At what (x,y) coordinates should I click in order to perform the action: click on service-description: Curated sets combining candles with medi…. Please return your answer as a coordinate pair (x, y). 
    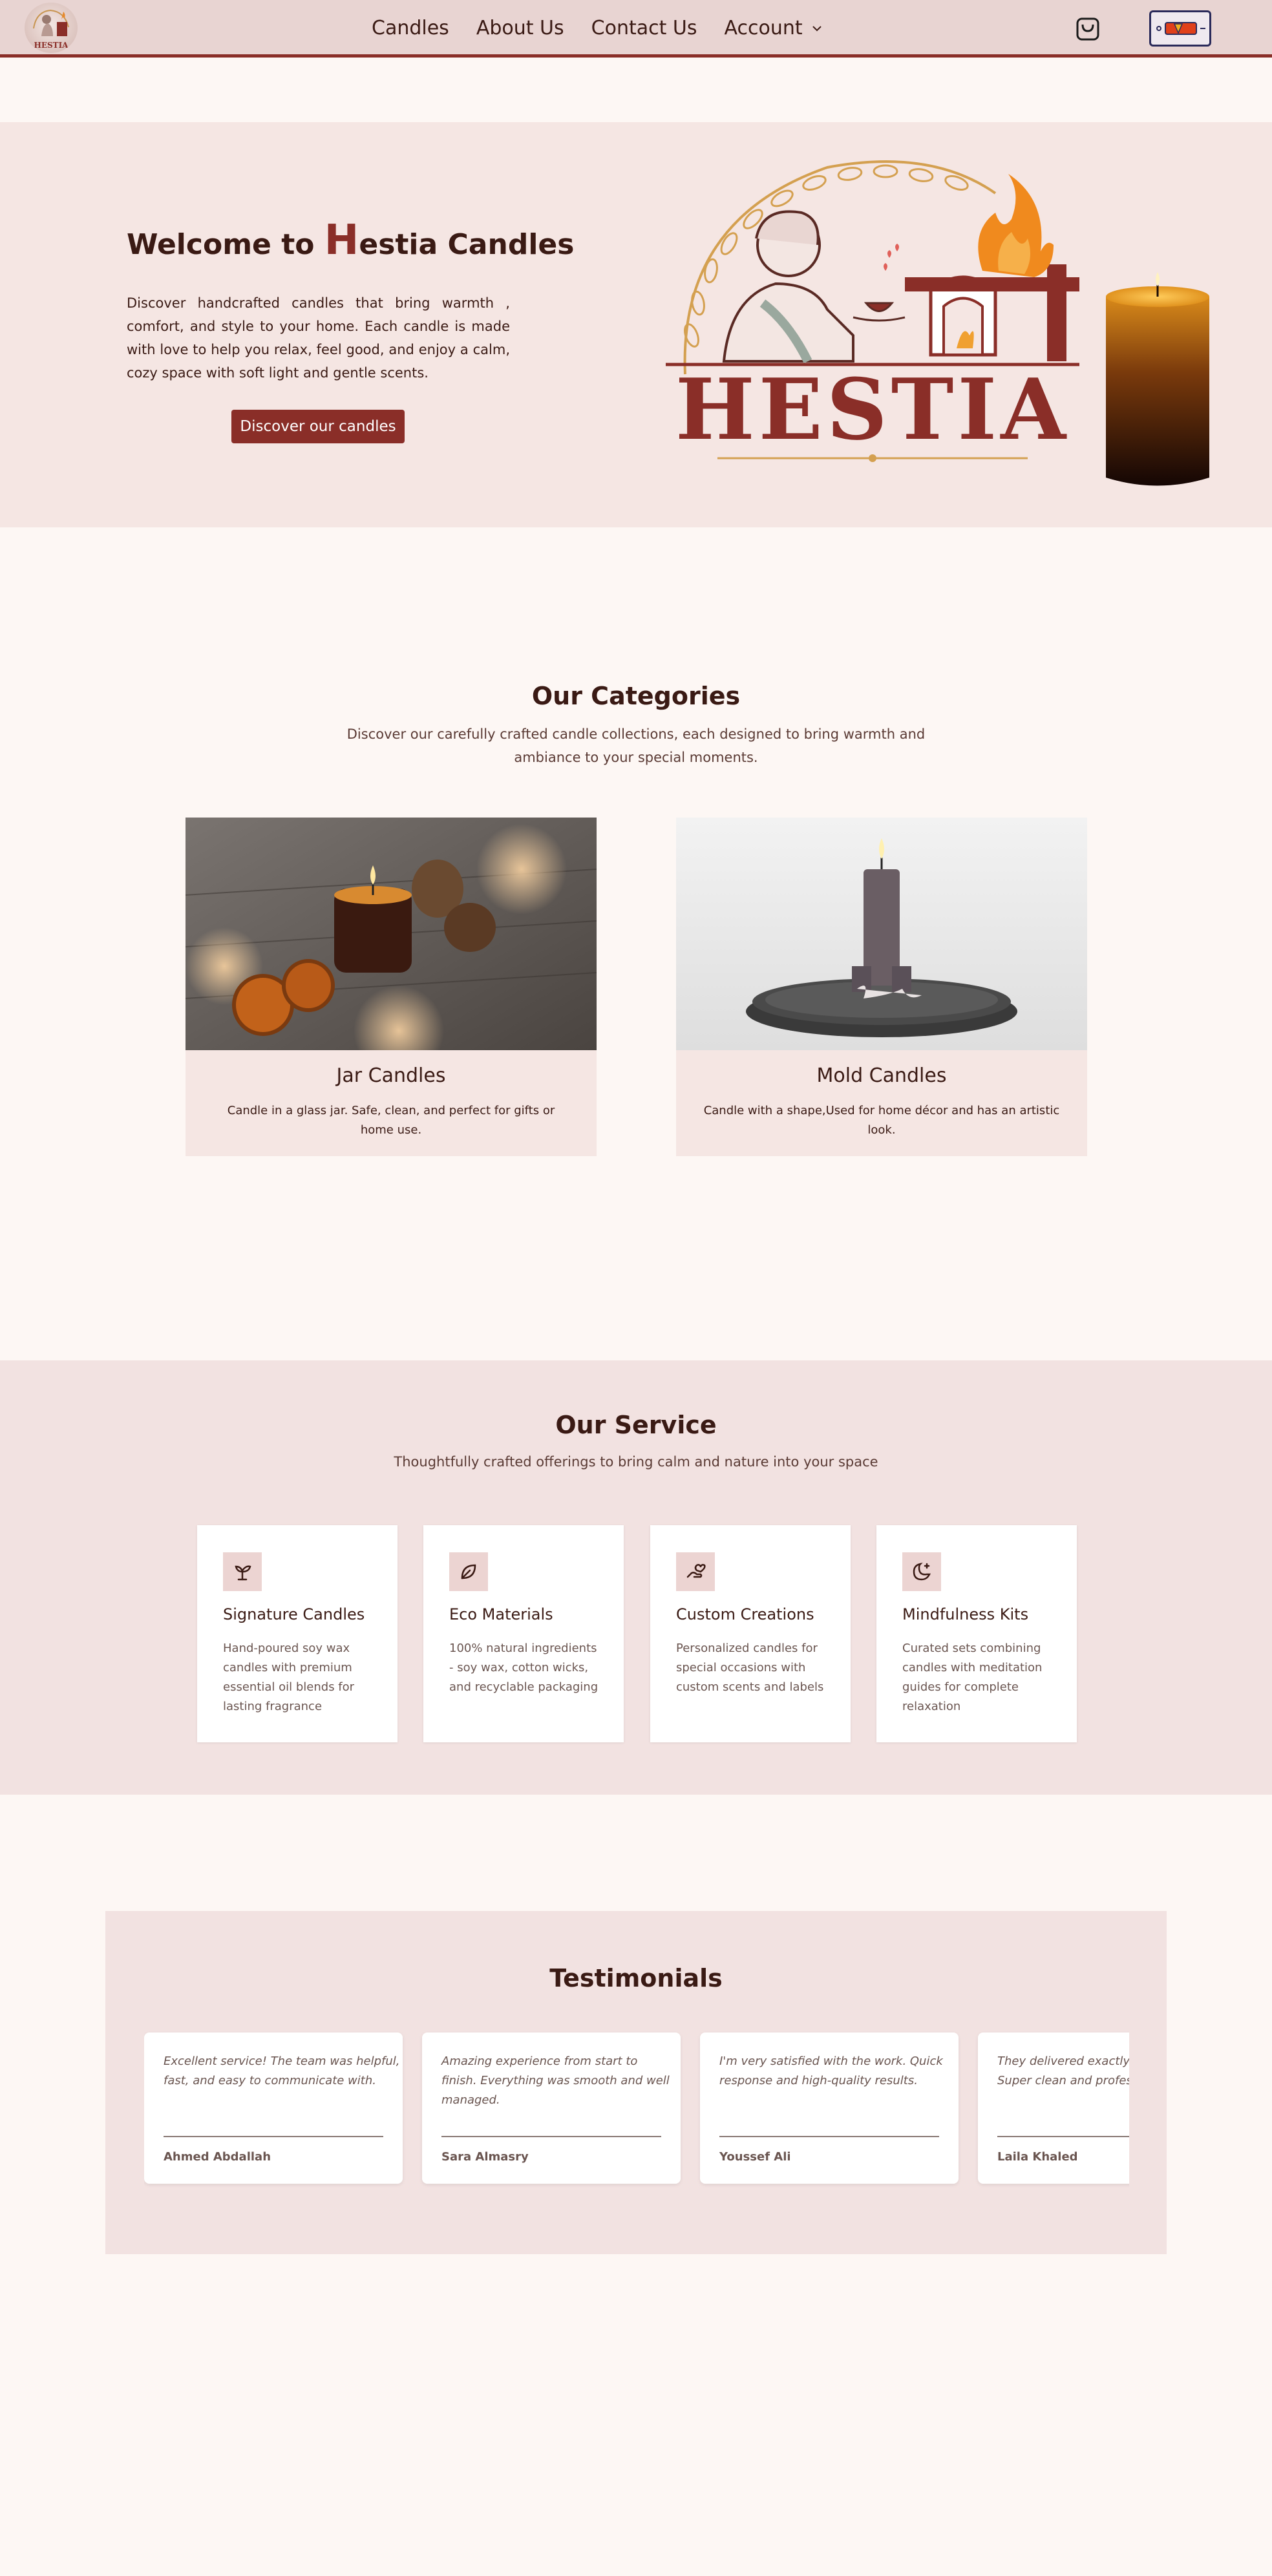
    Looking at the image, I should click on (973, 1677).